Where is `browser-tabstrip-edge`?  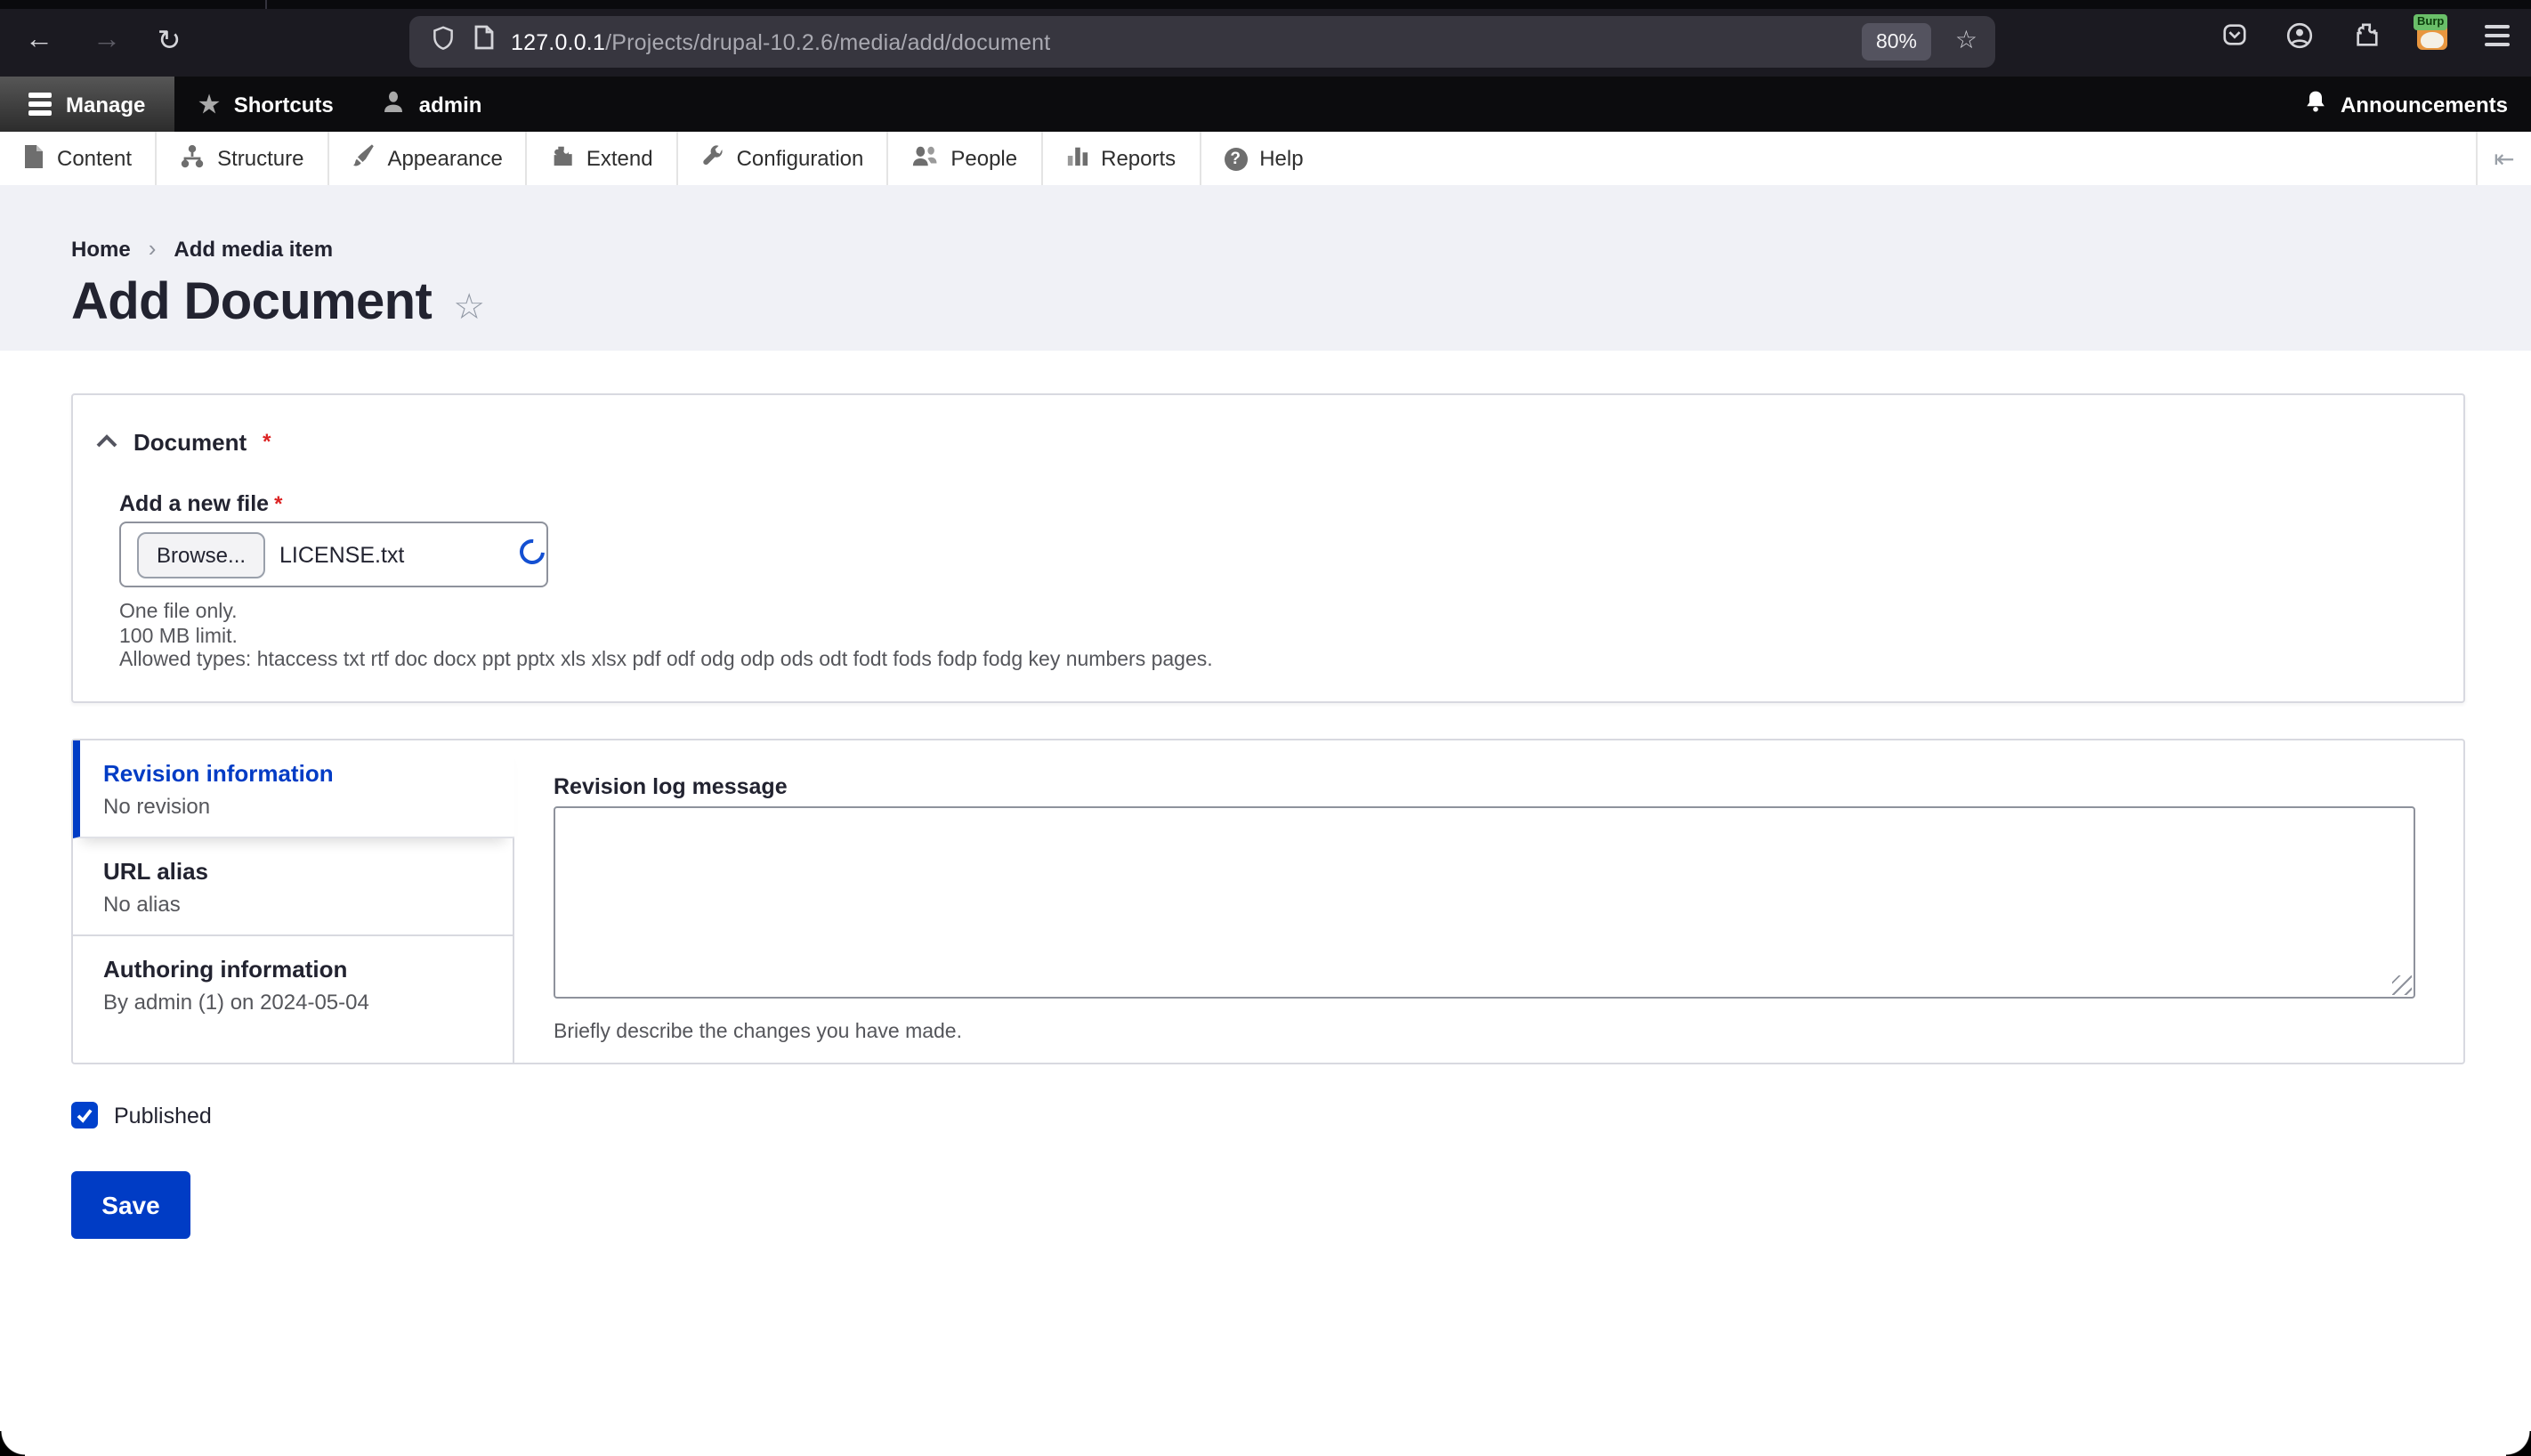 browser-tabstrip-edge is located at coordinates (1265, 4).